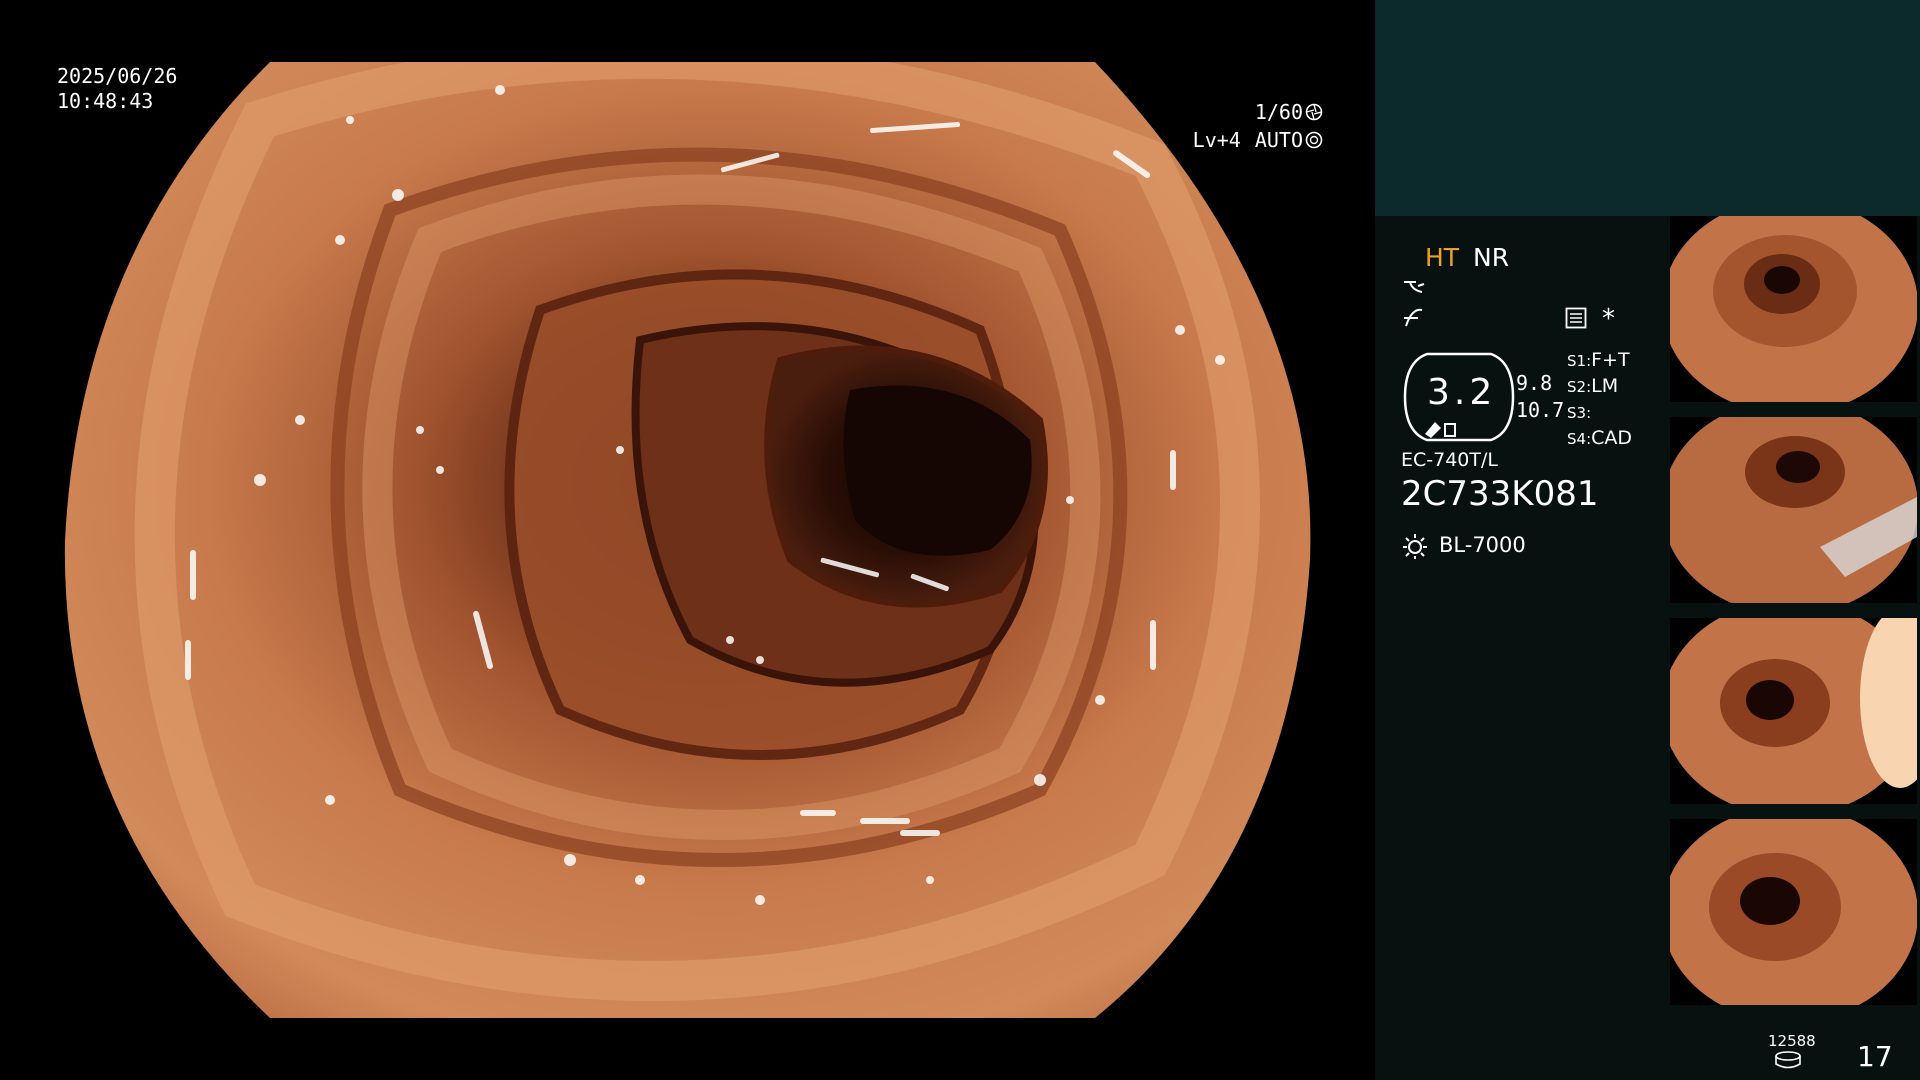 This screenshot has height=1080, width=1920. What do you see at coordinates (1442, 257) in the screenshot?
I see `ht-indicator: HT` at bounding box center [1442, 257].